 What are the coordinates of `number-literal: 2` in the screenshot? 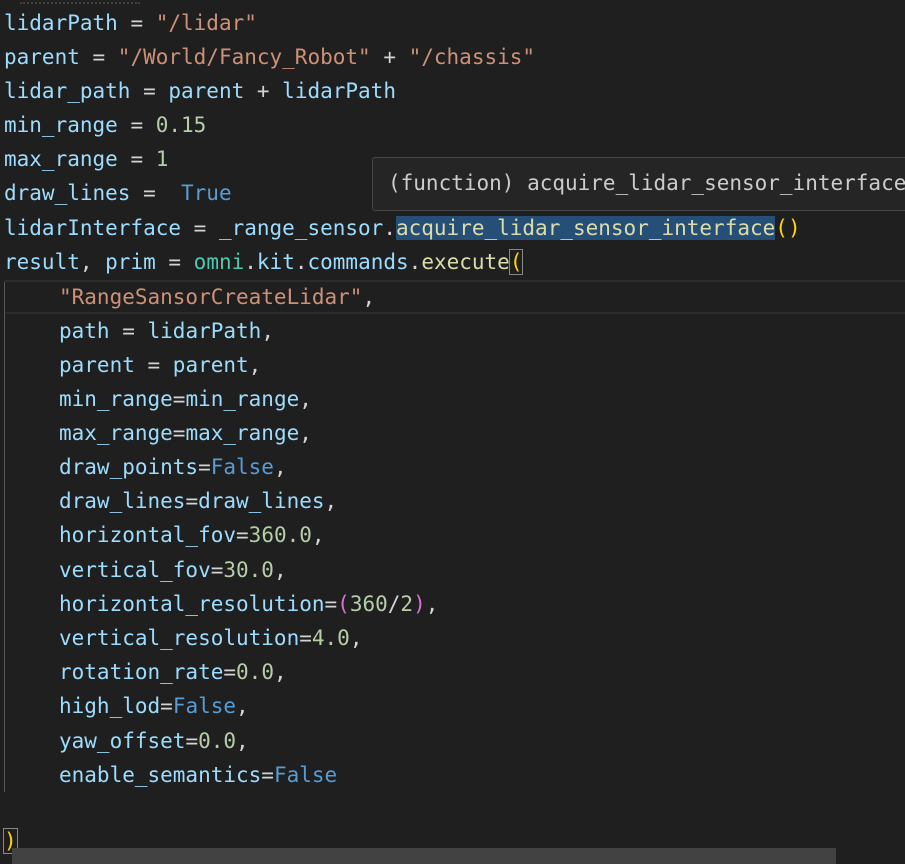 It's located at (407, 604).